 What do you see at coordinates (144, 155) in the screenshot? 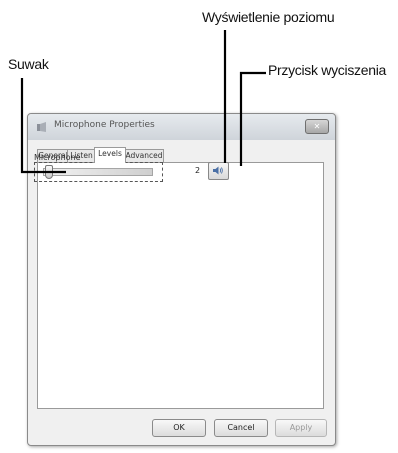
I see `tab-advanced: Advanced` at bounding box center [144, 155].